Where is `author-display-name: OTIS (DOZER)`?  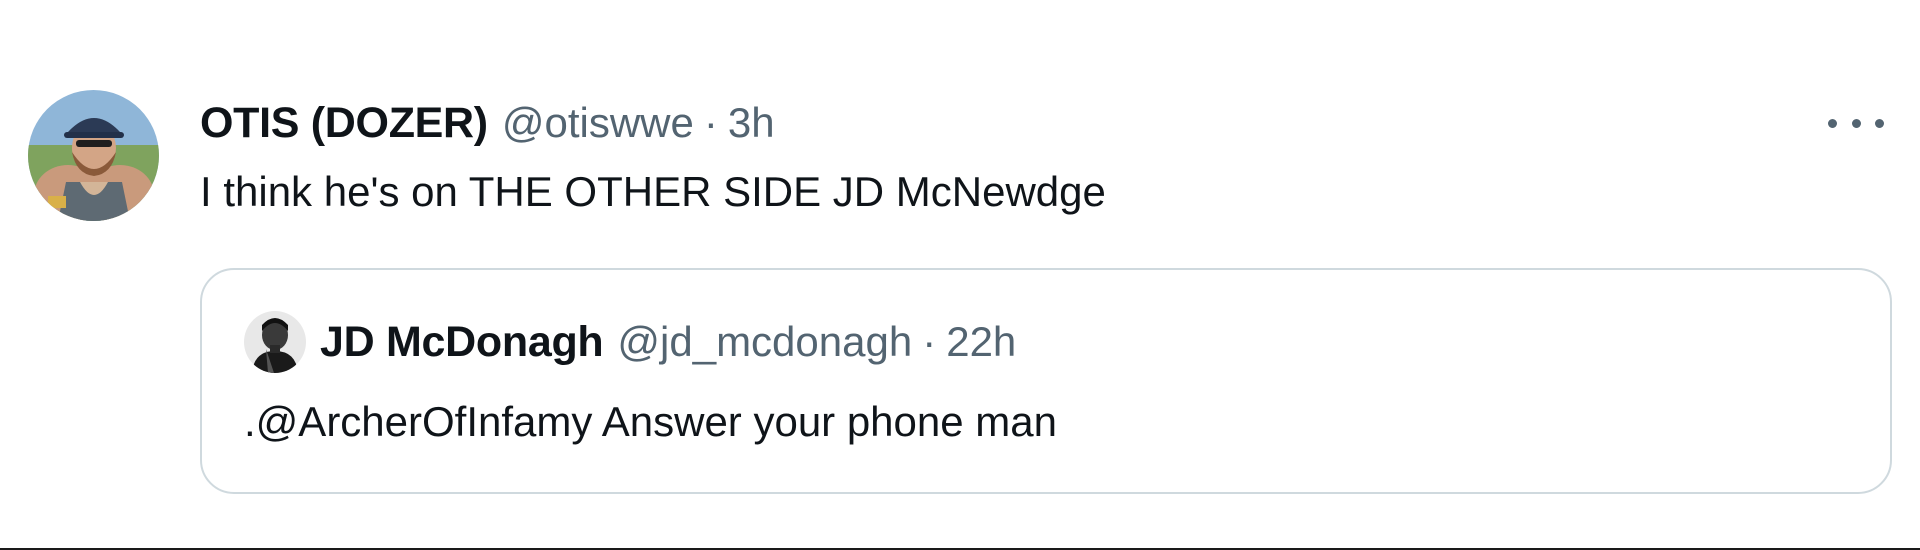 author-display-name: OTIS (DOZER) is located at coordinates (344, 123).